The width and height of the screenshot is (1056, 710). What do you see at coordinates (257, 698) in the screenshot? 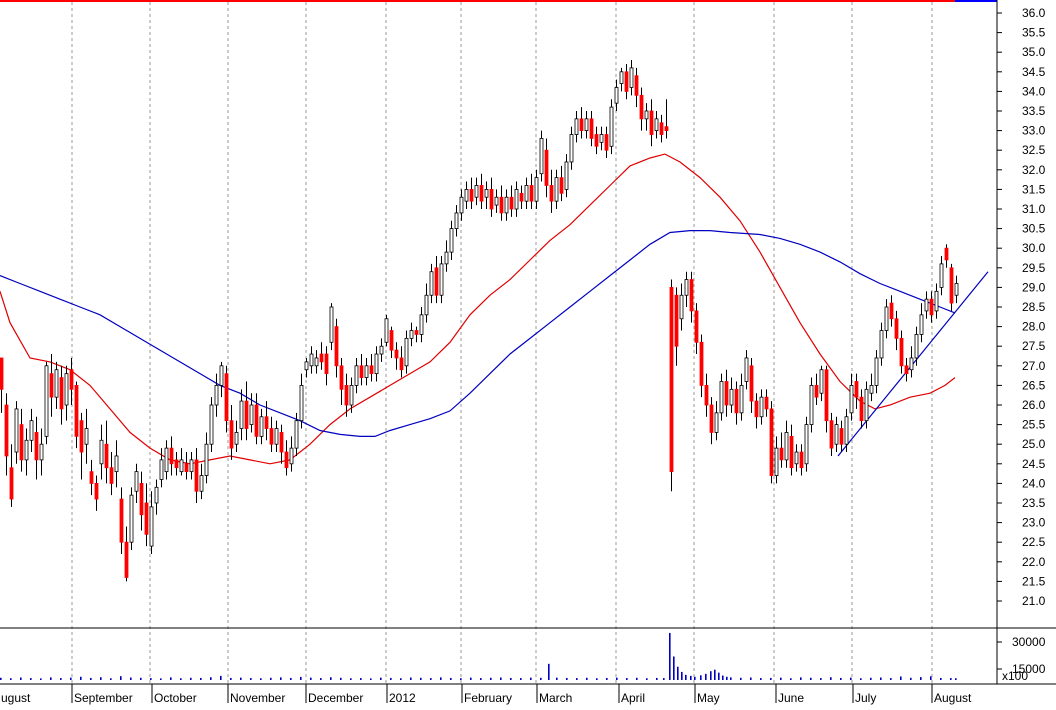
I see `month-label: November` at bounding box center [257, 698].